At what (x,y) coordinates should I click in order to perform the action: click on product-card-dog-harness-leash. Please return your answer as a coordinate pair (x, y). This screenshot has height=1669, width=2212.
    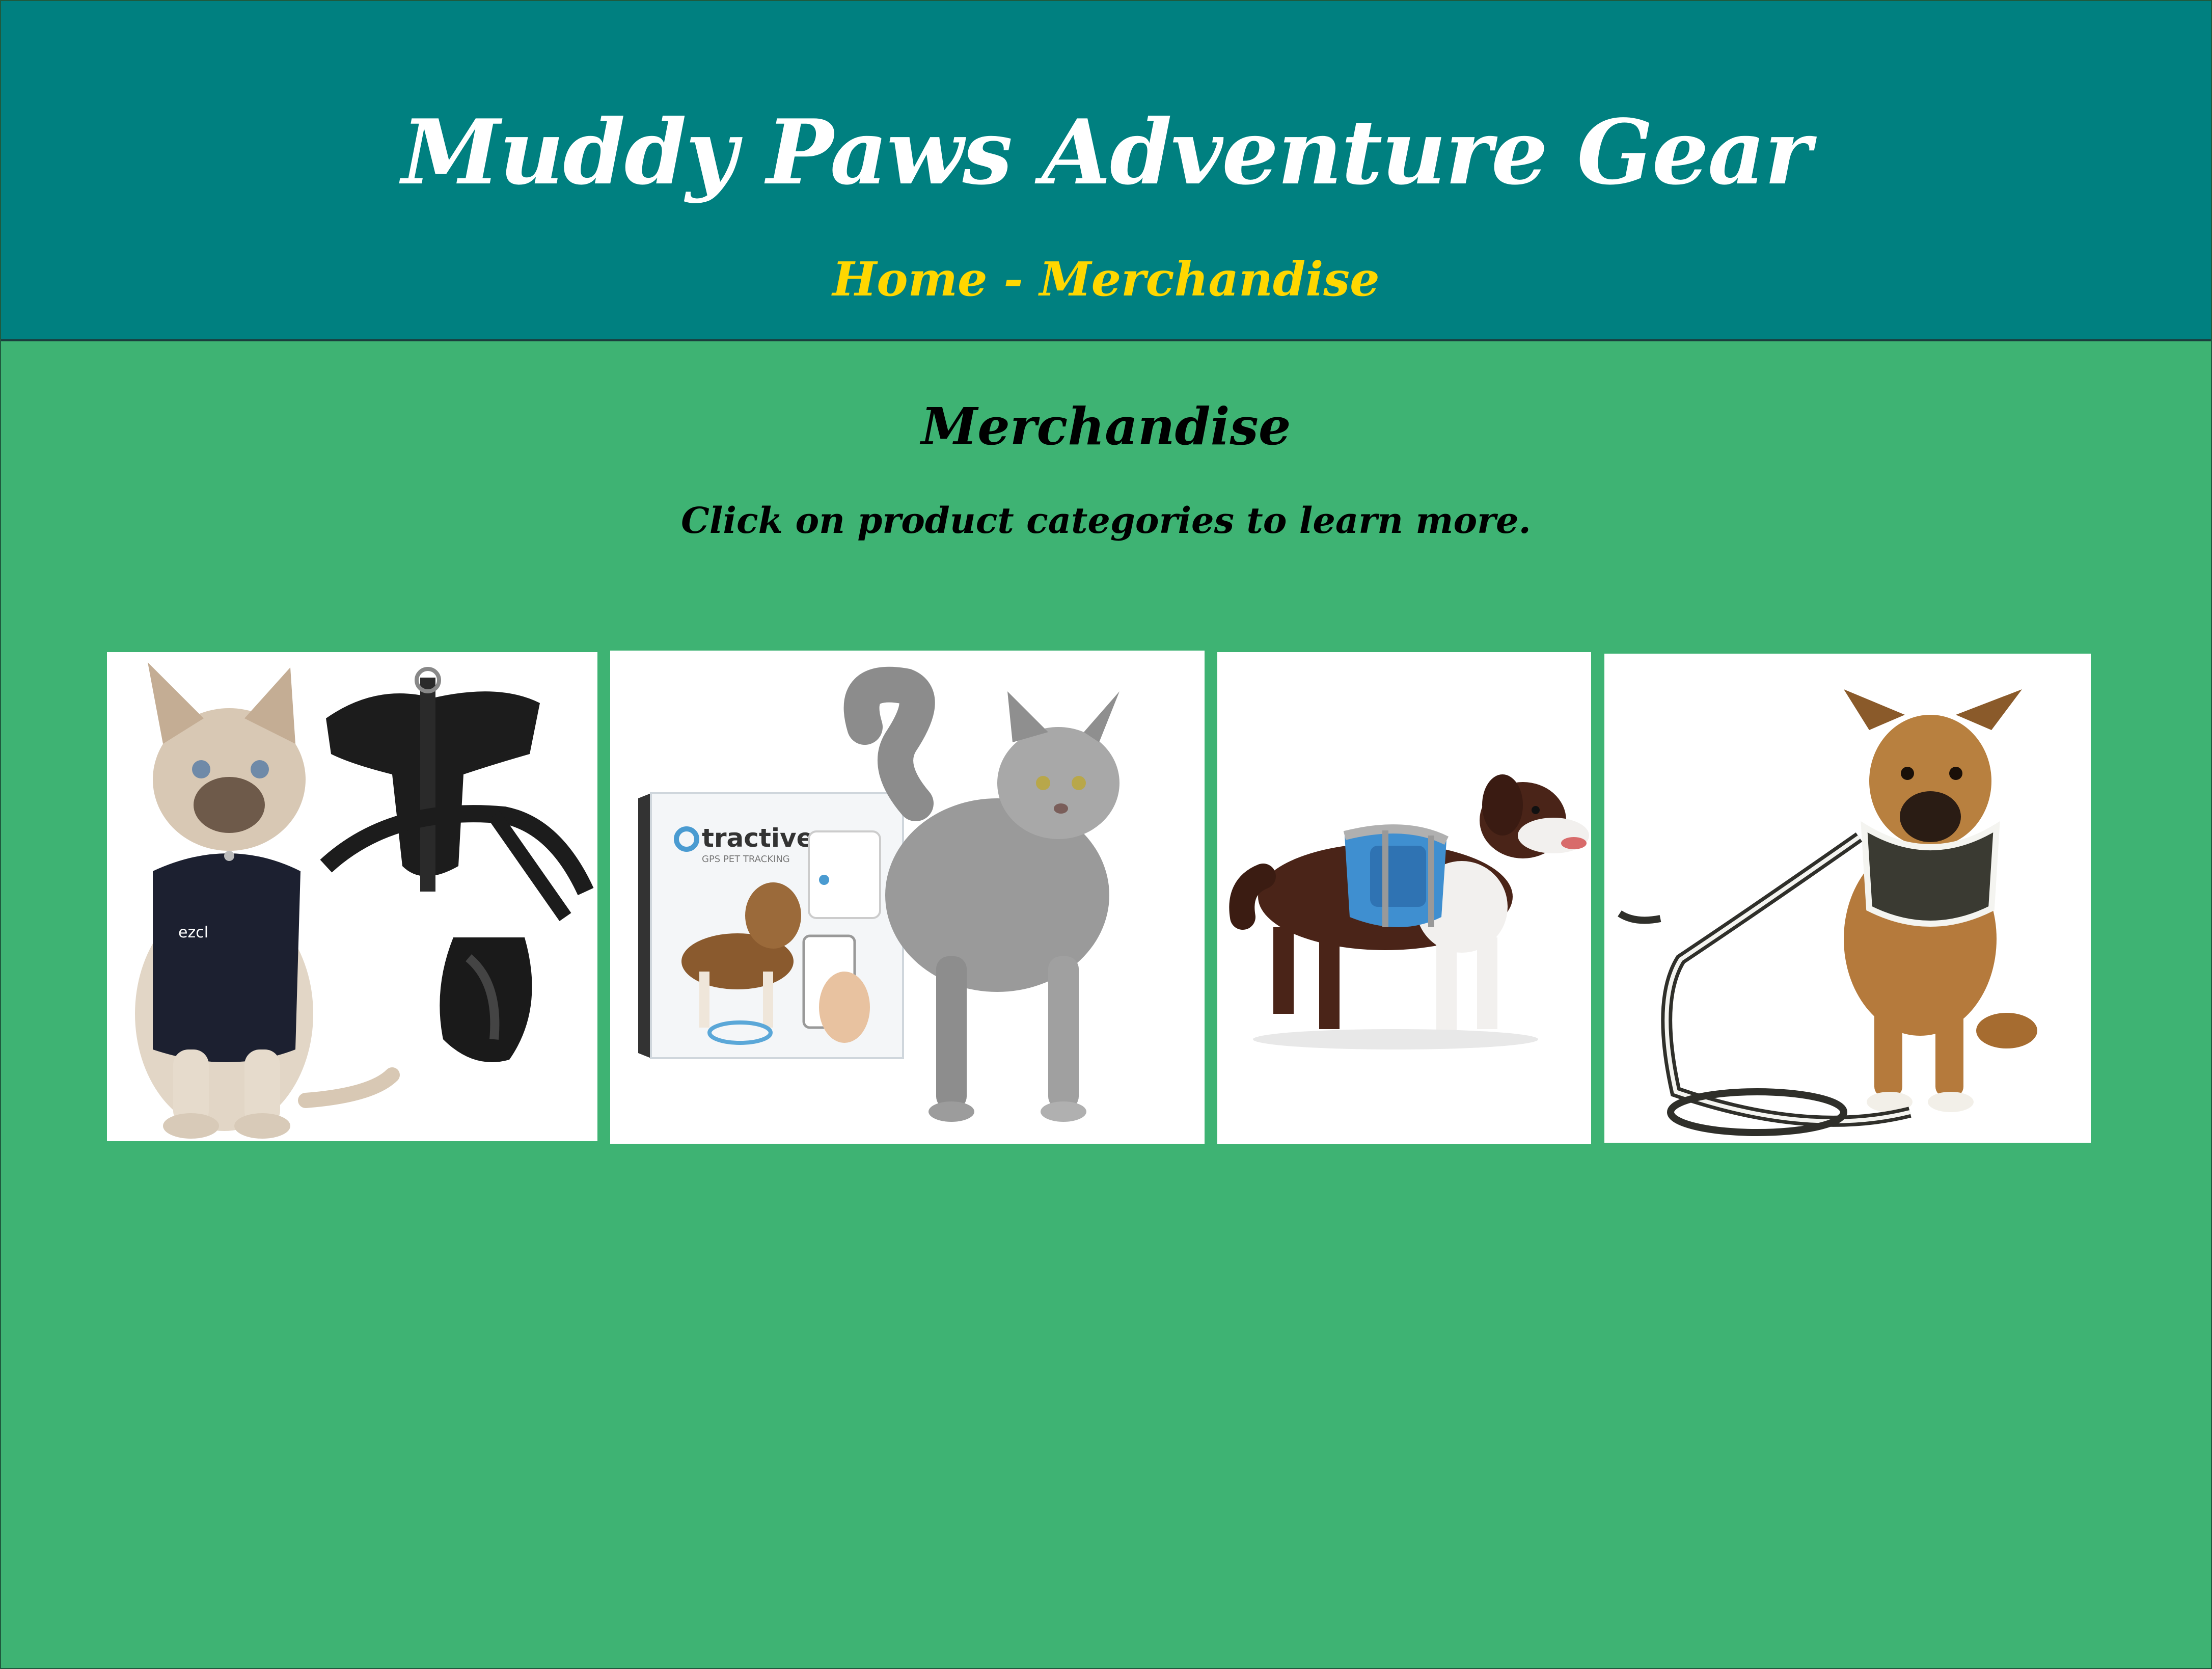
    Looking at the image, I should click on (1848, 898).